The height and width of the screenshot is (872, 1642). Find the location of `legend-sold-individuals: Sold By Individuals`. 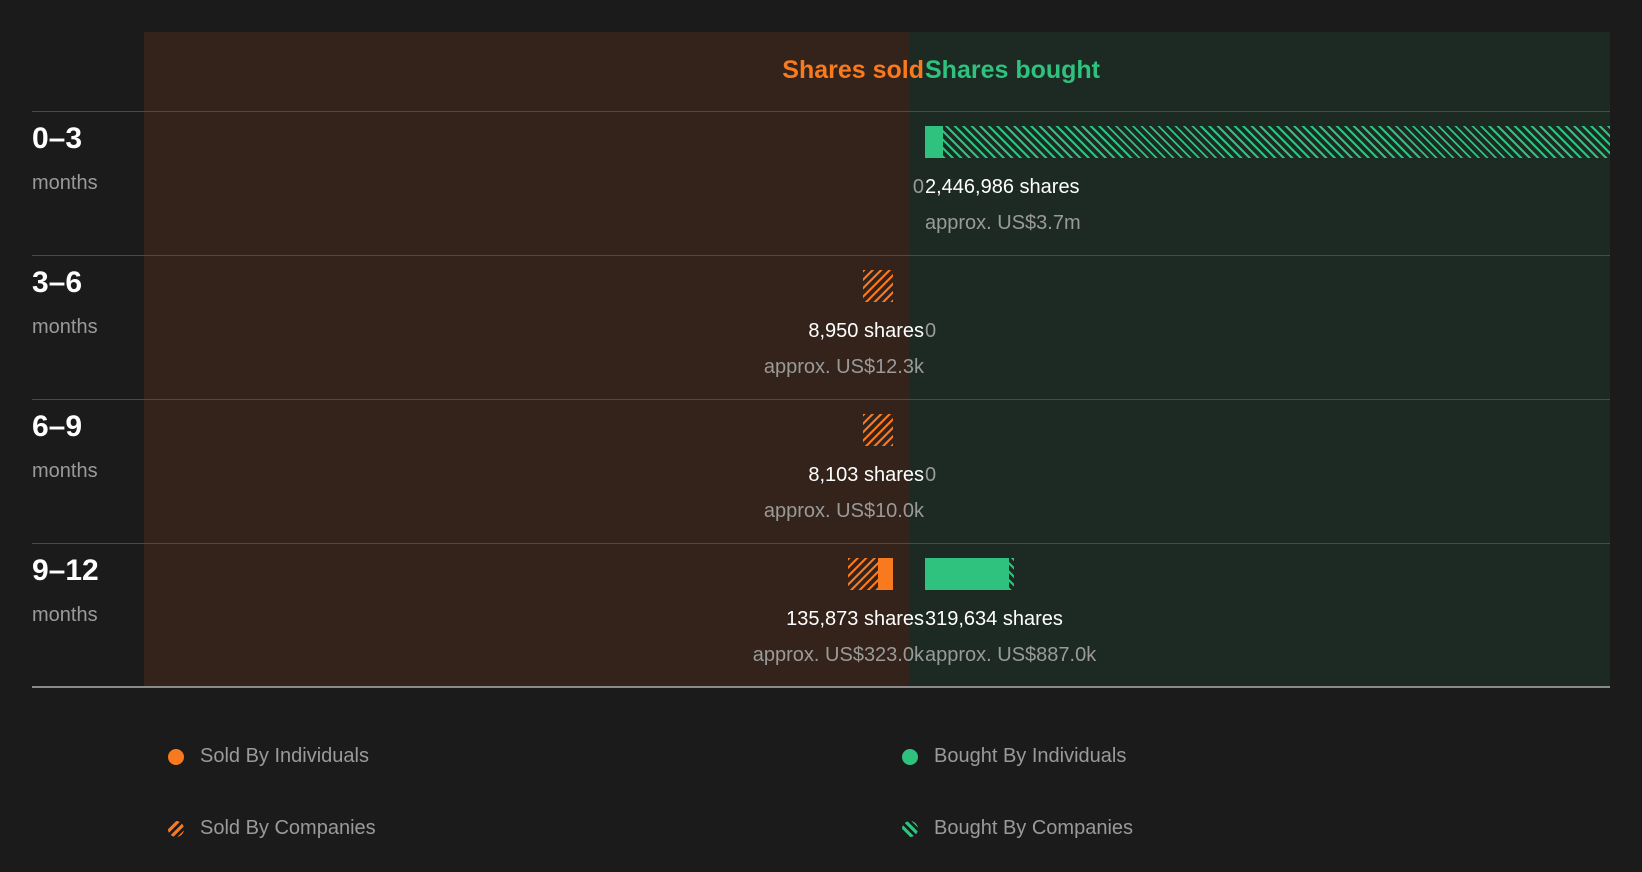

legend-sold-individuals: Sold By Individuals is located at coordinates (268, 756).